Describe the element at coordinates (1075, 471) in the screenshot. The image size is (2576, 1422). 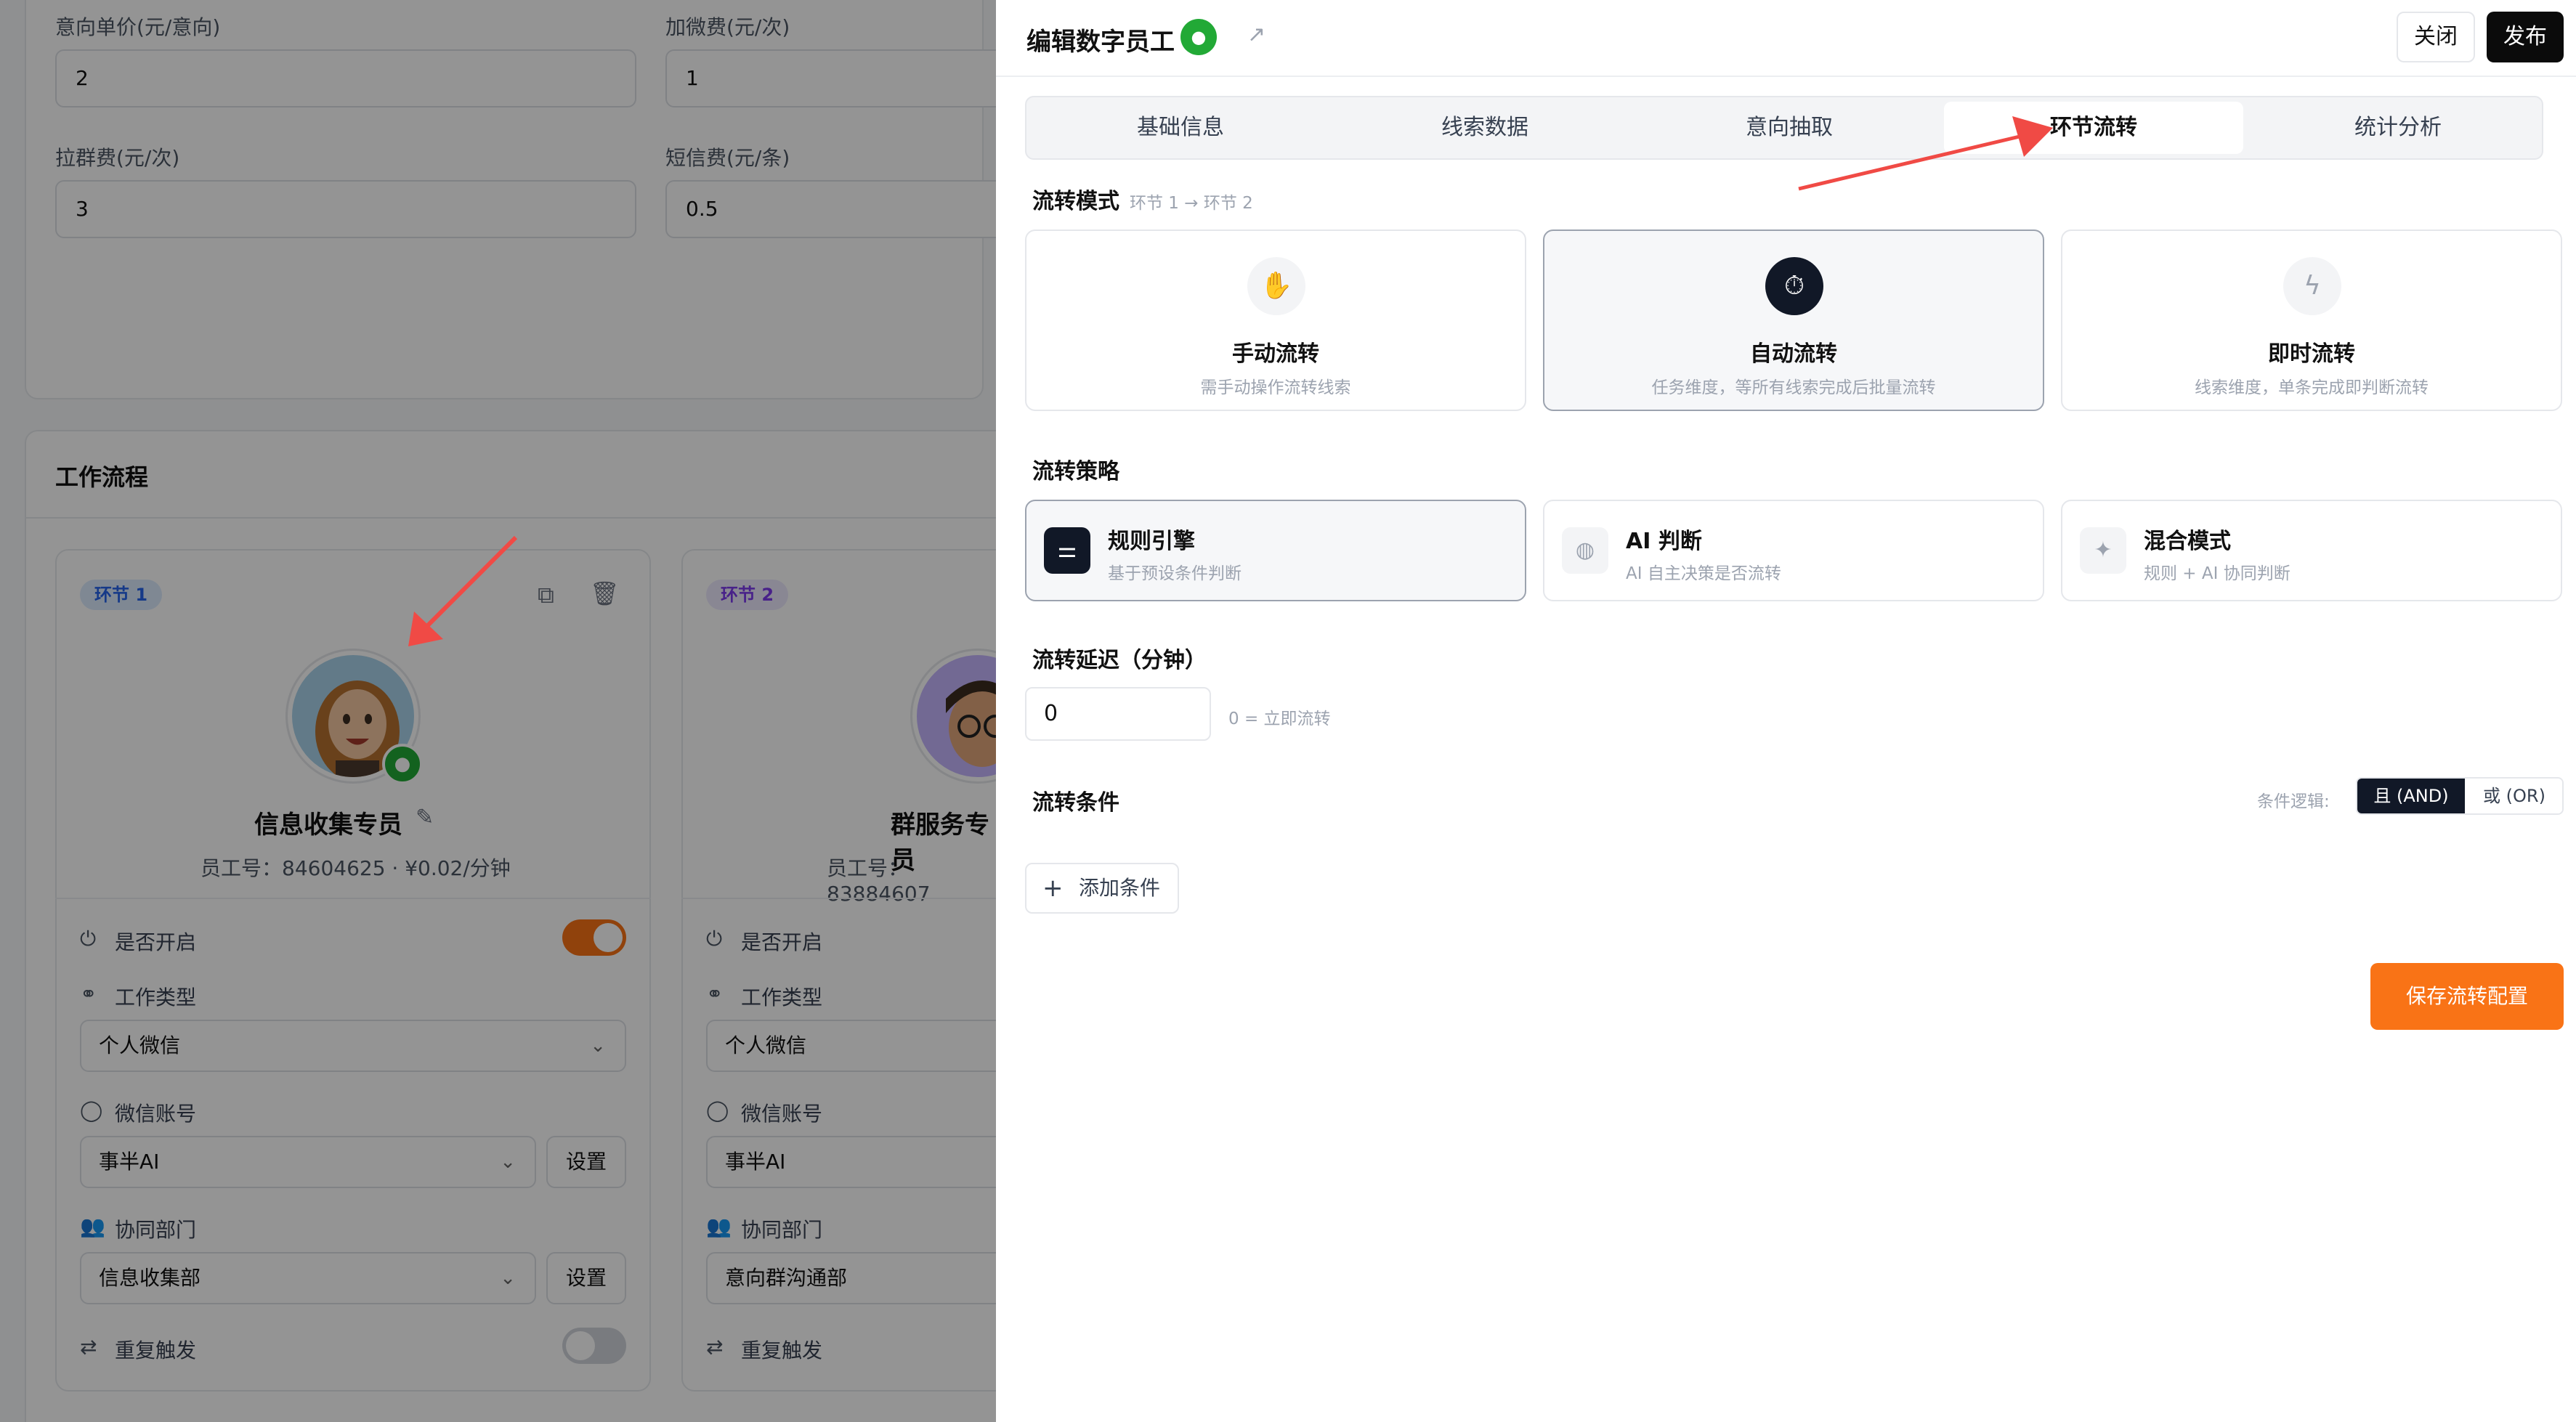
I see `strategy-section-title: 流转策略` at that location.